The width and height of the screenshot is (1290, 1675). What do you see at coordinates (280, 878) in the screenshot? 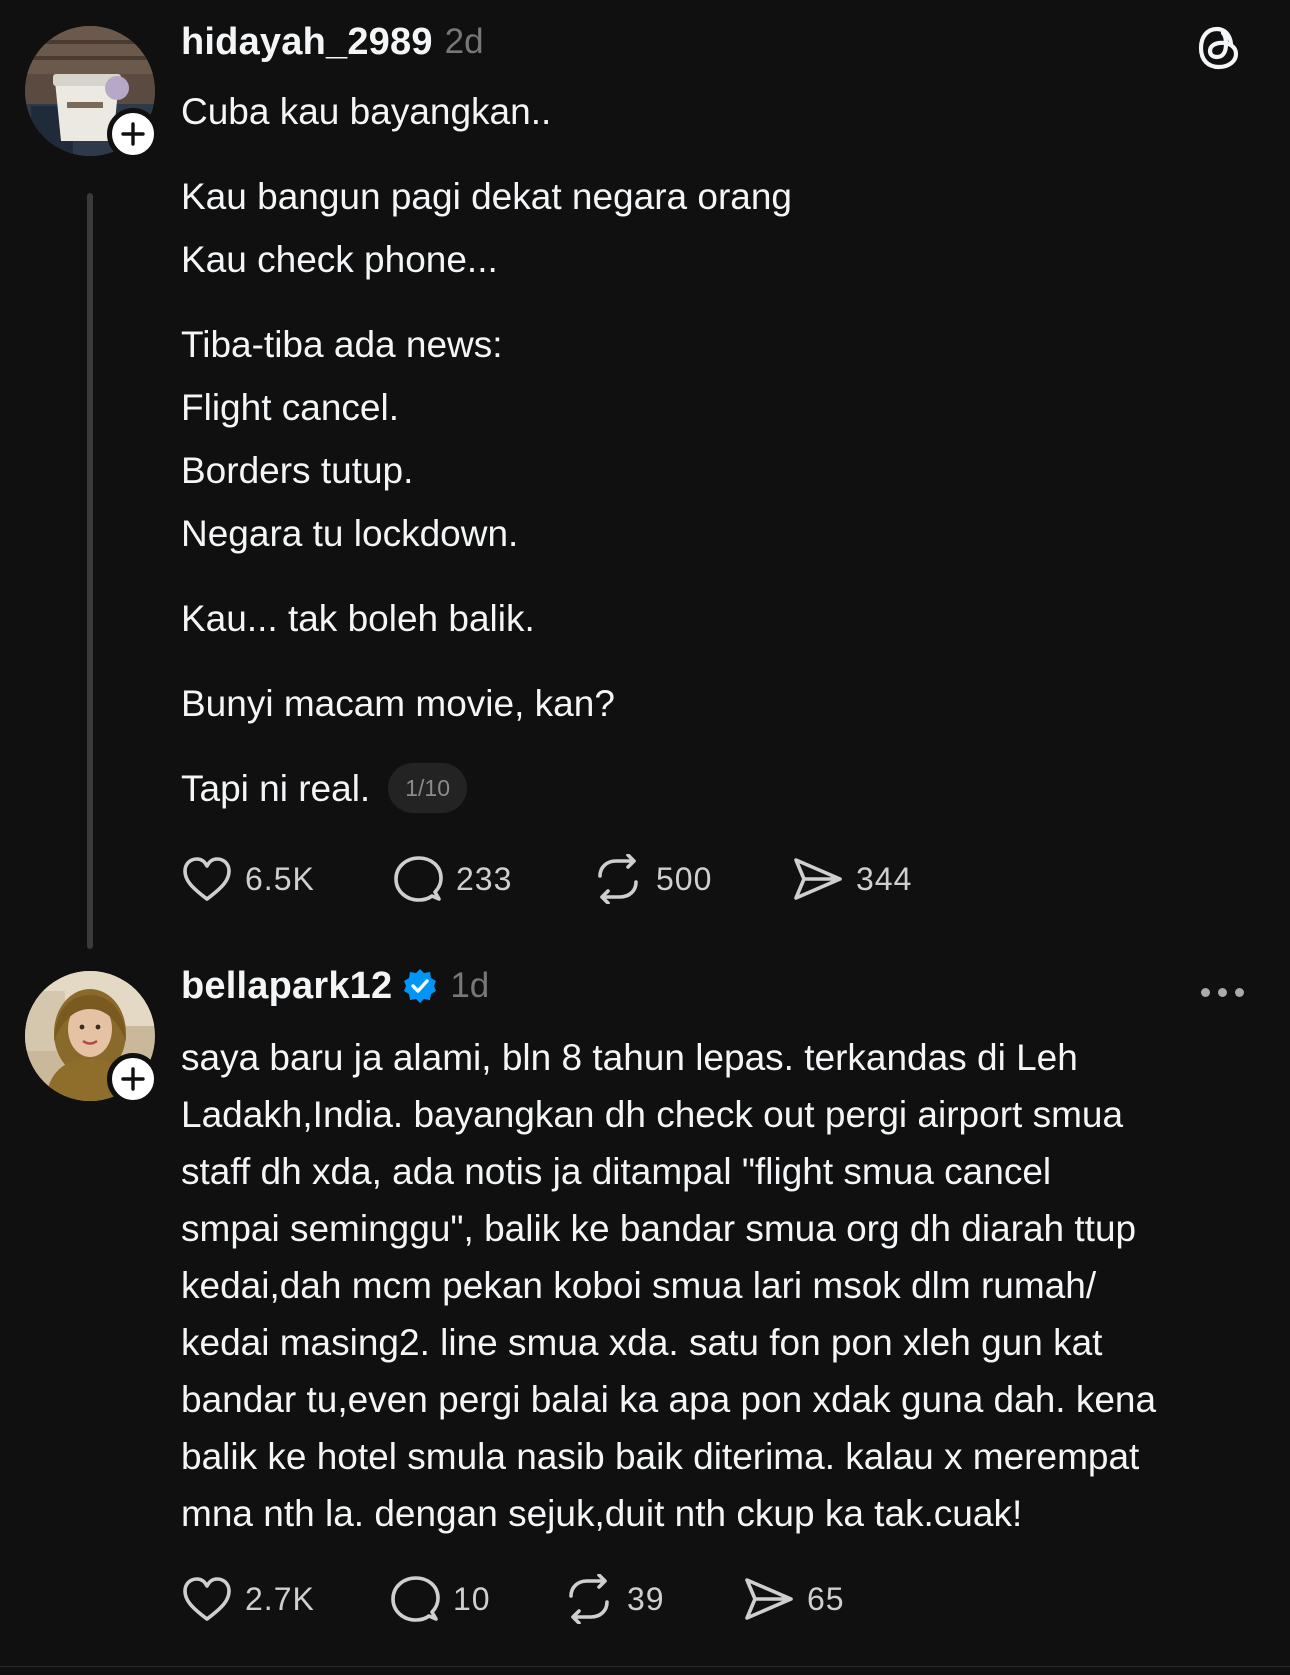
I see `like-count: 6.5K` at bounding box center [280, 878].